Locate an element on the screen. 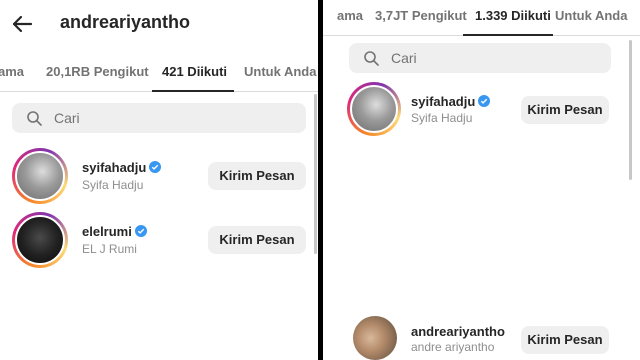 The height and width of the screenshot is (360, 640). list-item-username: elelrumi is located at coordinates (114, 231).